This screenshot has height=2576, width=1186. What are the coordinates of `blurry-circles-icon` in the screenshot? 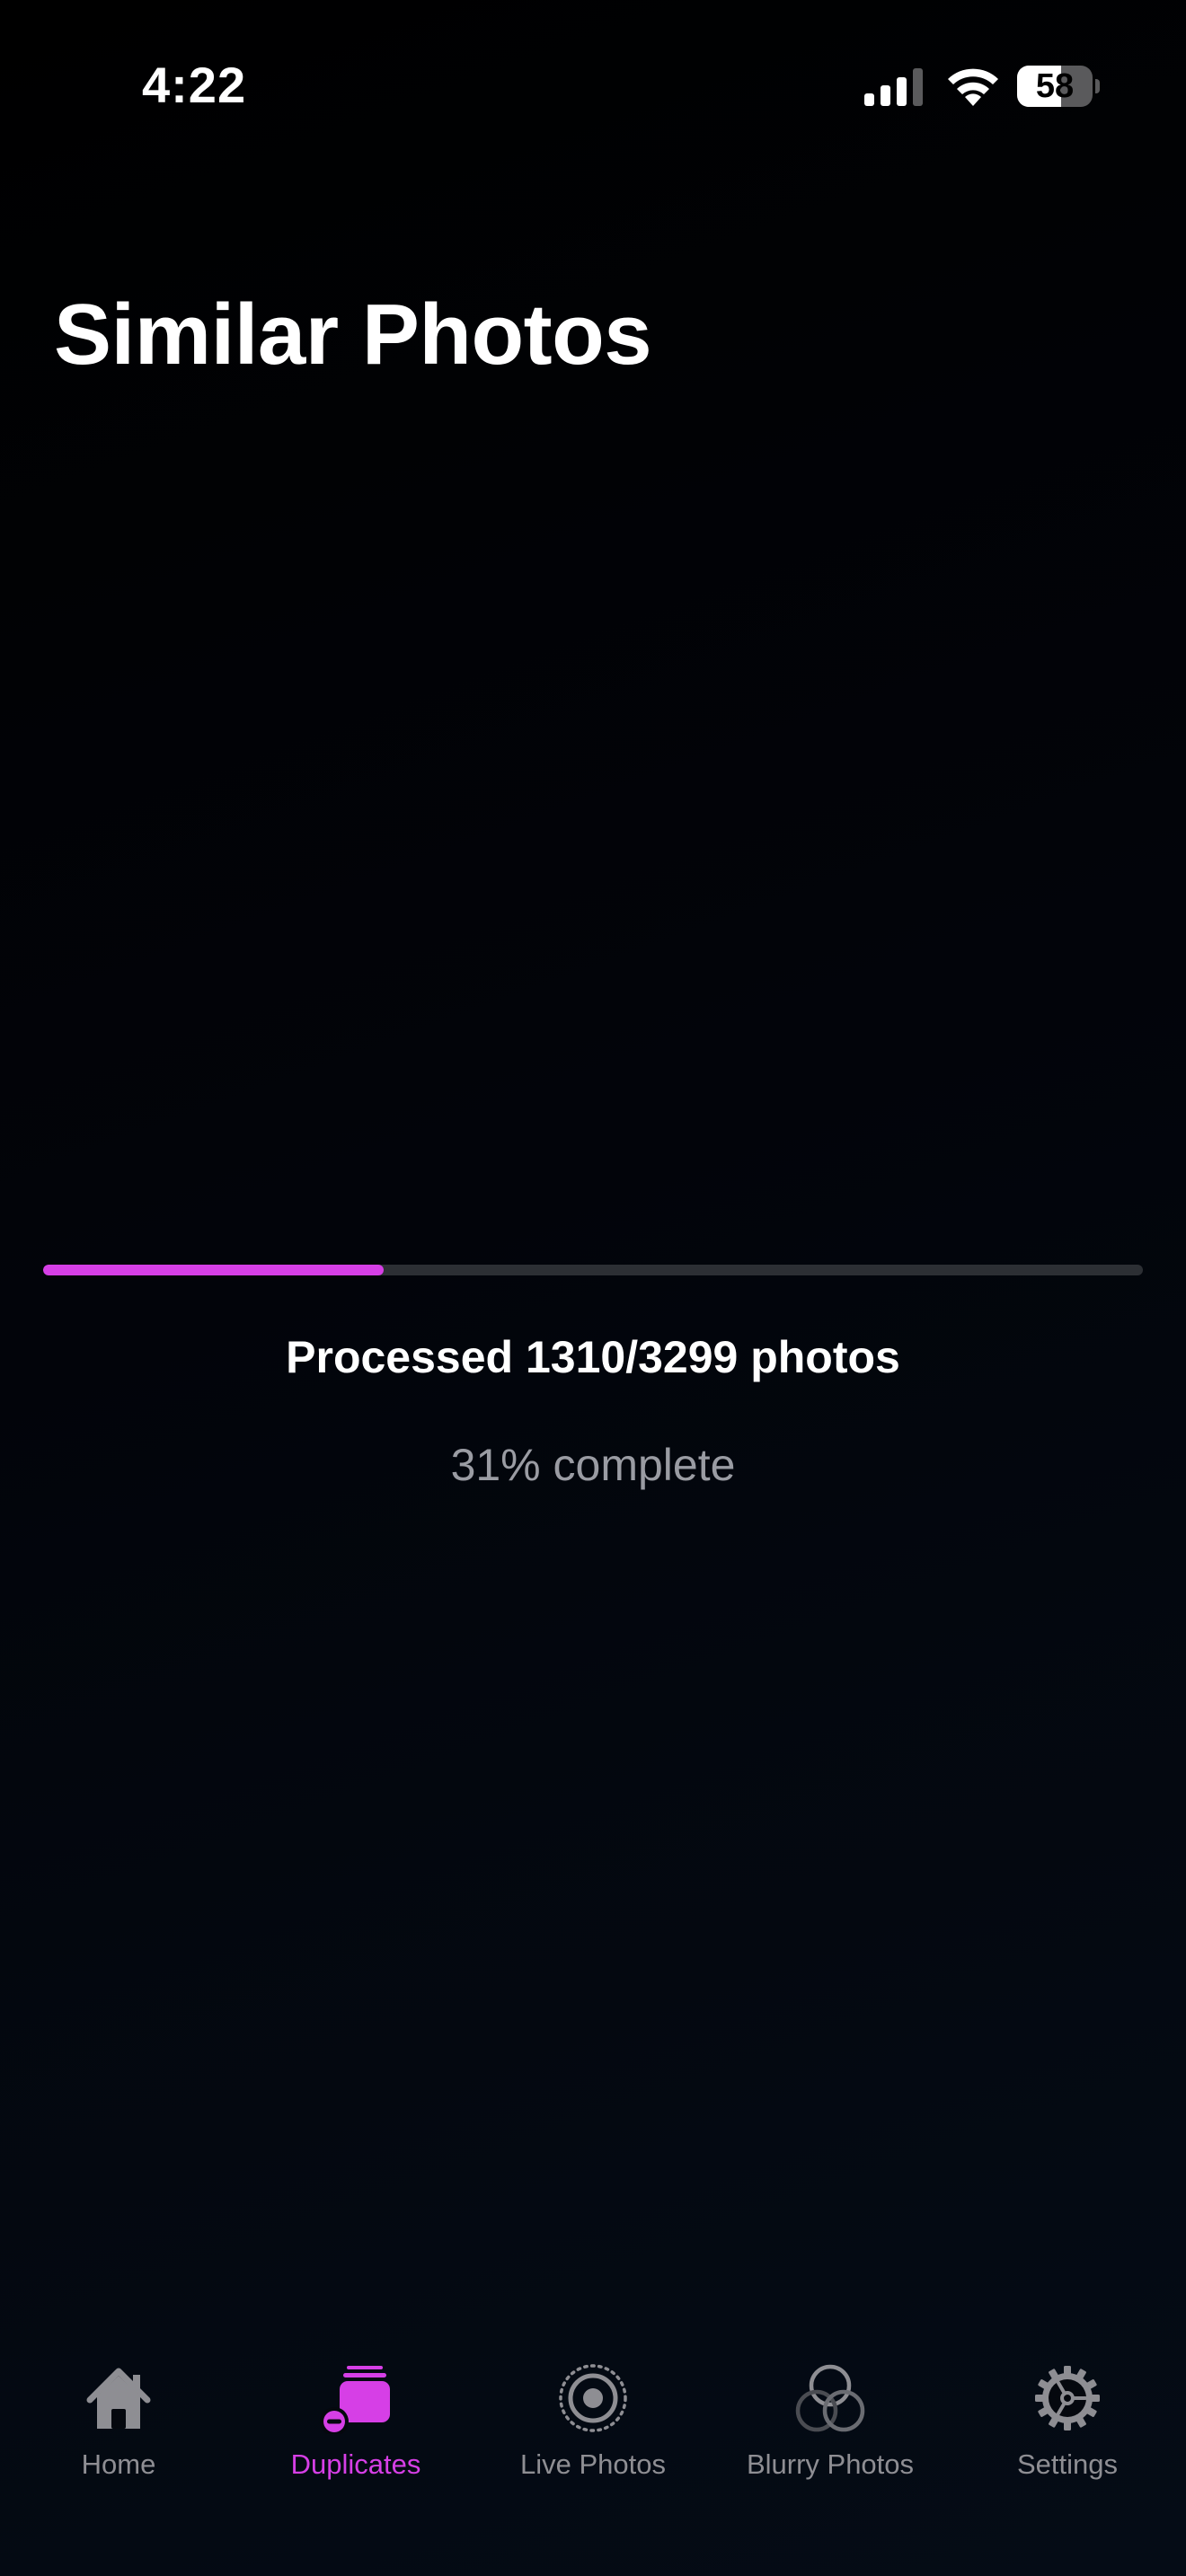 It's located at (830, 2398).